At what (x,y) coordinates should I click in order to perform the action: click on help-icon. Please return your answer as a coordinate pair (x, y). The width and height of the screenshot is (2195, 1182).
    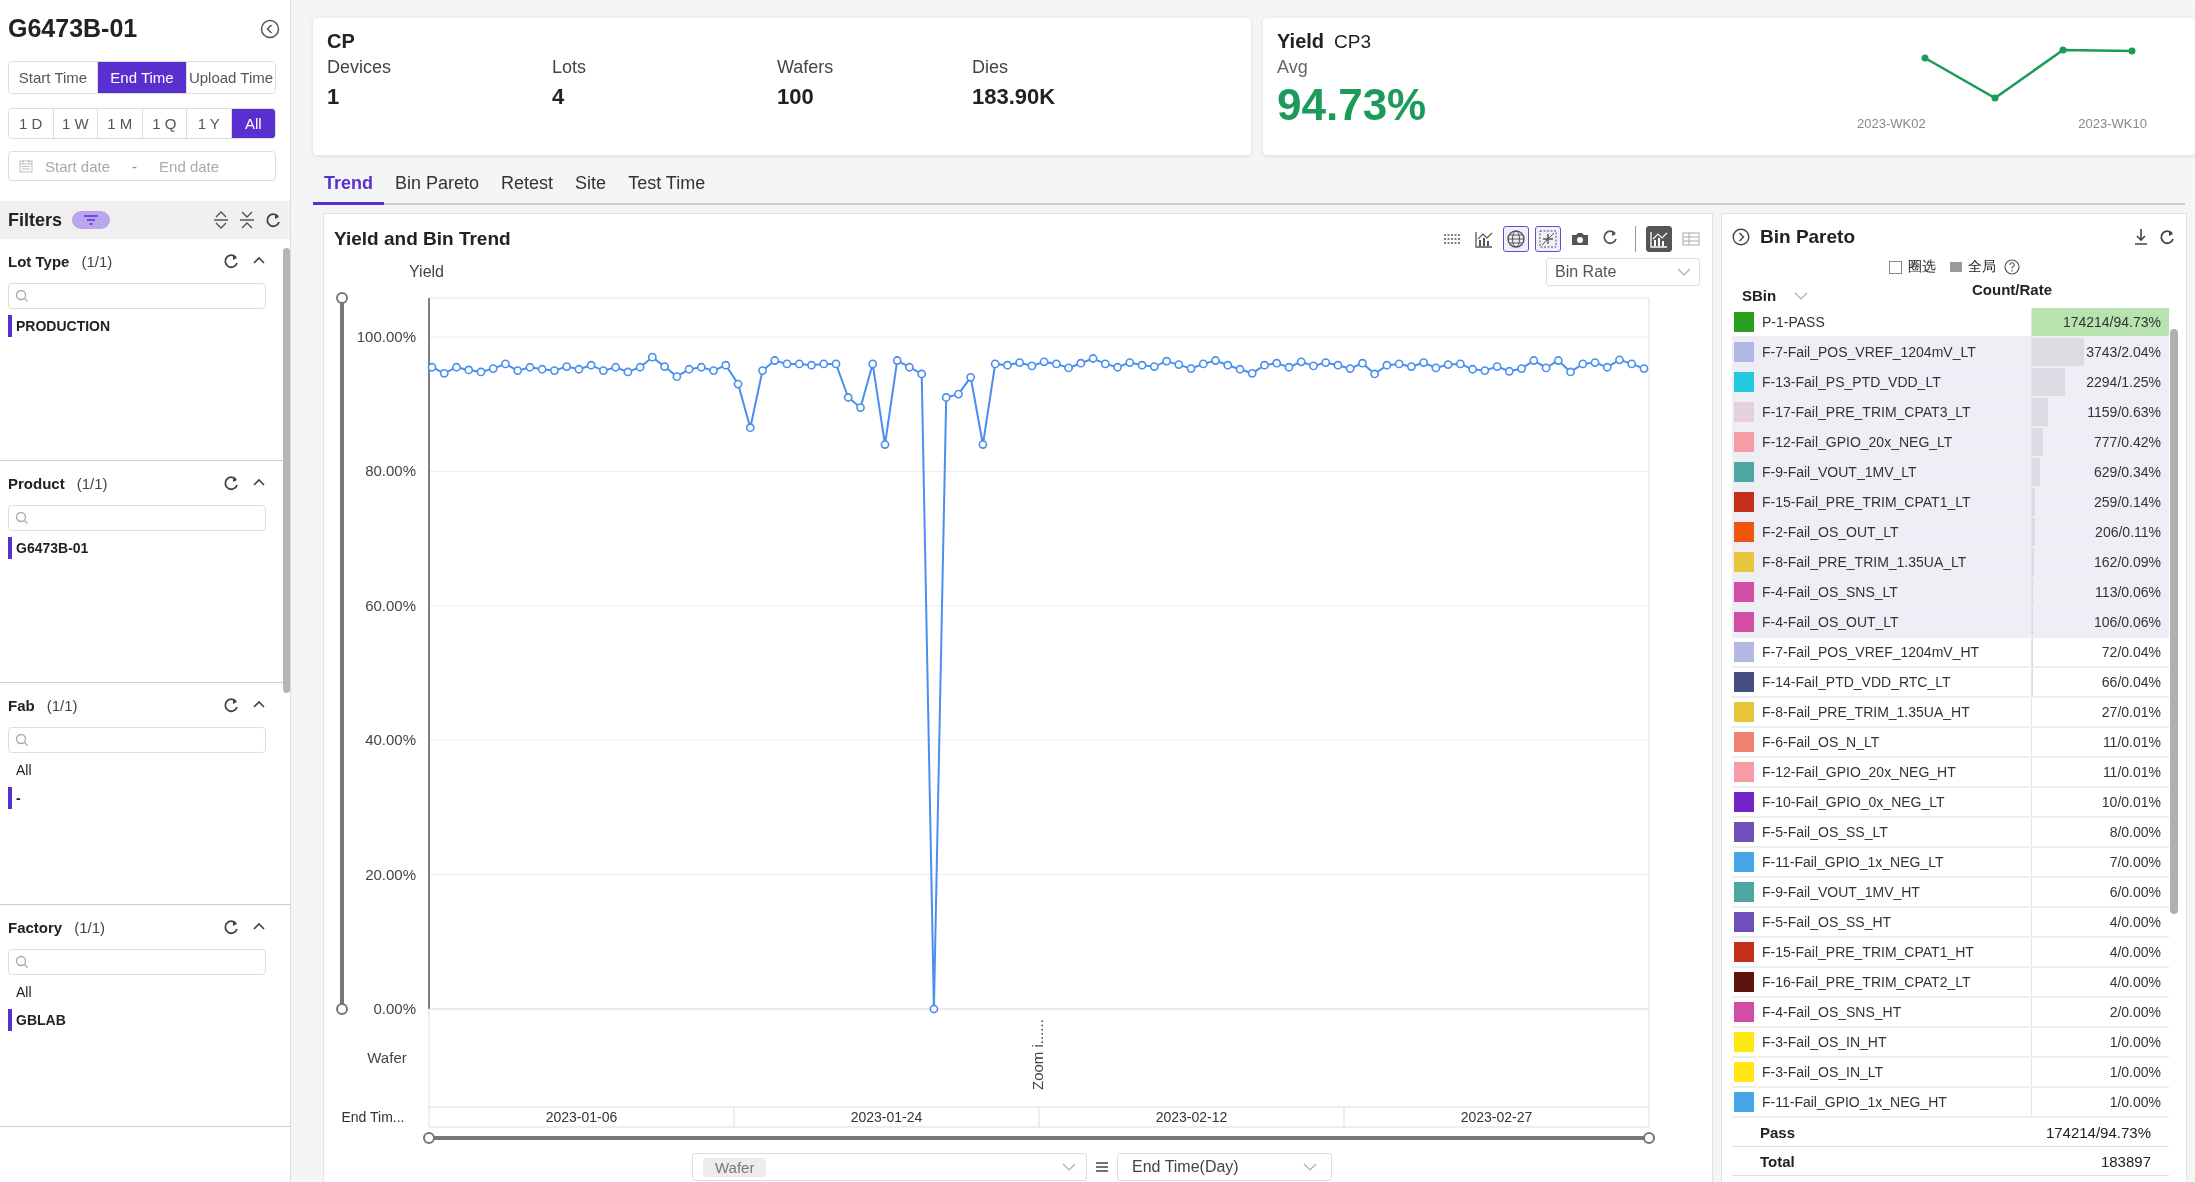
    Looking at the image, I should click on (2011, 267).